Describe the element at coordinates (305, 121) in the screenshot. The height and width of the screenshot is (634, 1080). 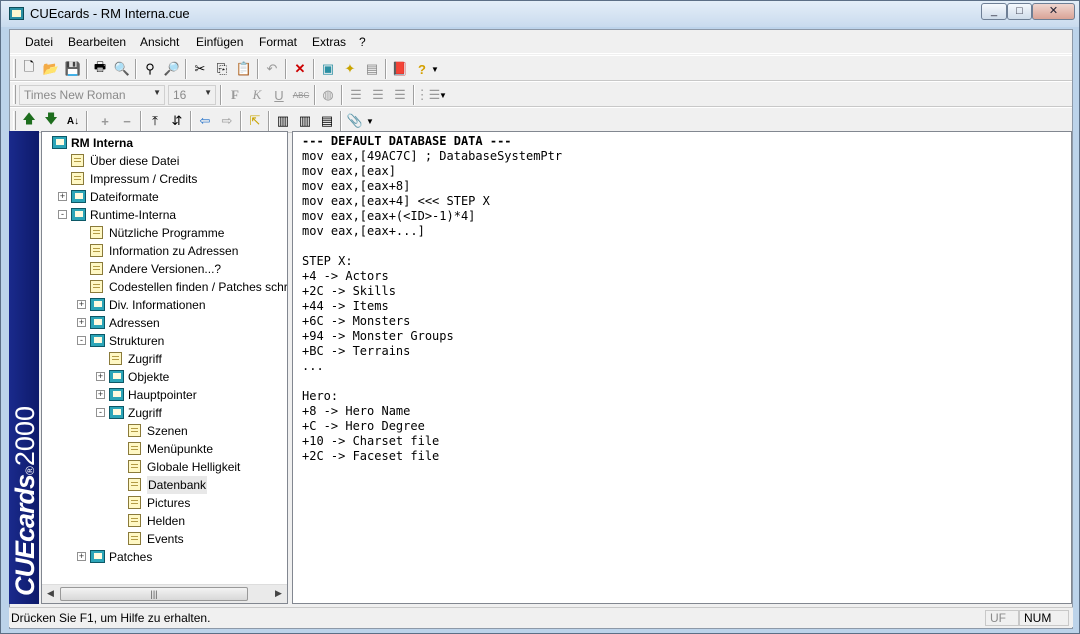
I see `view-two-icon: ▥` at that location.